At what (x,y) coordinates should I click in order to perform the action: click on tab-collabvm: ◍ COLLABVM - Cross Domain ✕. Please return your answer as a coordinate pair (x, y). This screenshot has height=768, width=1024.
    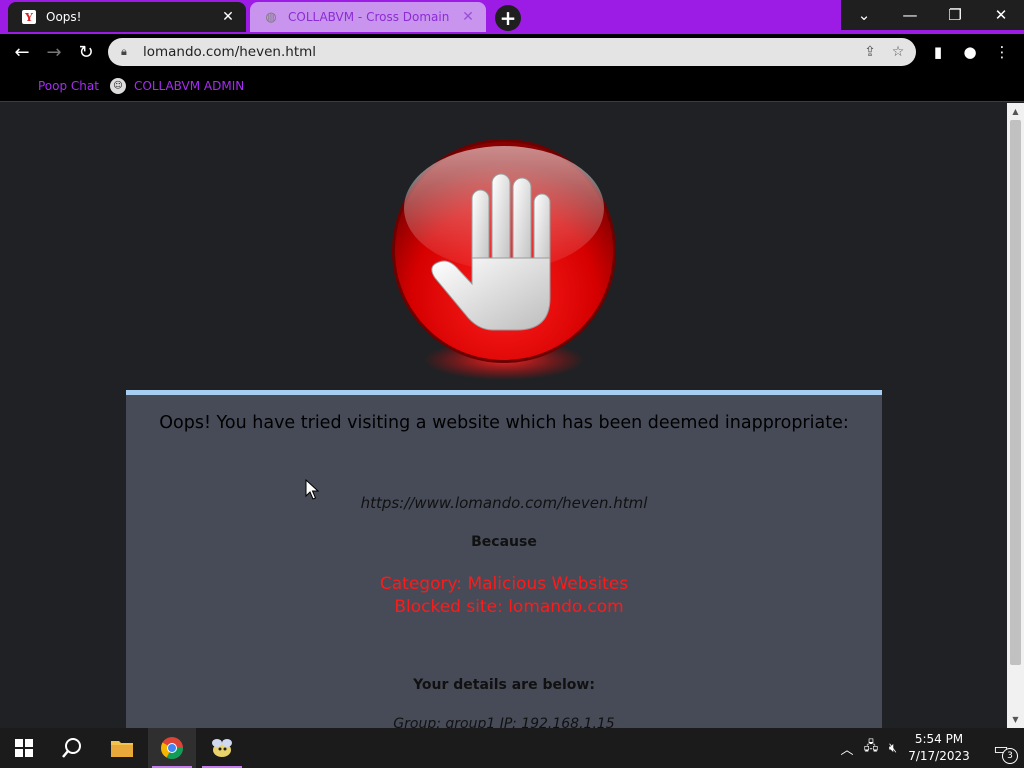
    Looking at the image, I should click on (368, 17).